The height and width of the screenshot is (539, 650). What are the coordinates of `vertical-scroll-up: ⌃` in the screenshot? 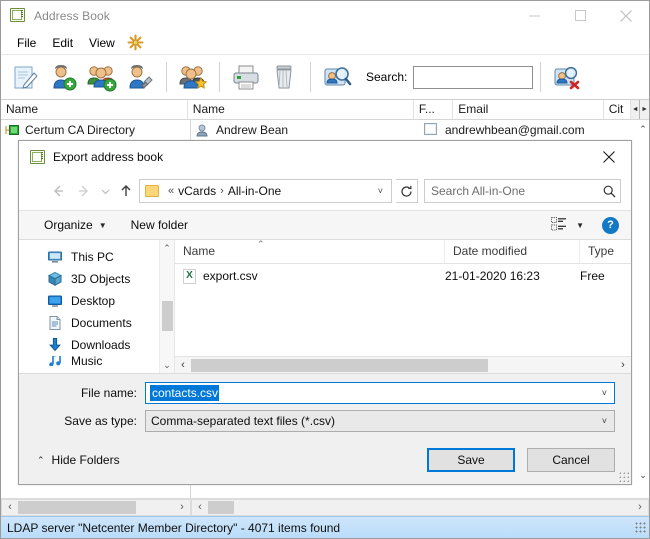 It's located at (643, 129).